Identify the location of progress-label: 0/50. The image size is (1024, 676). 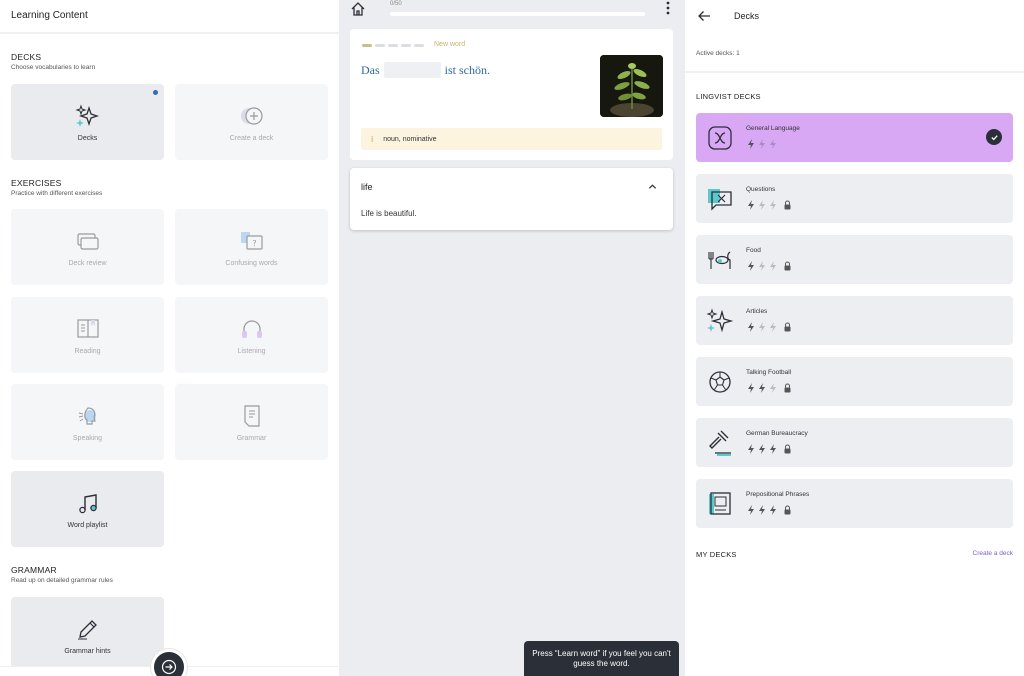
(396, 4).